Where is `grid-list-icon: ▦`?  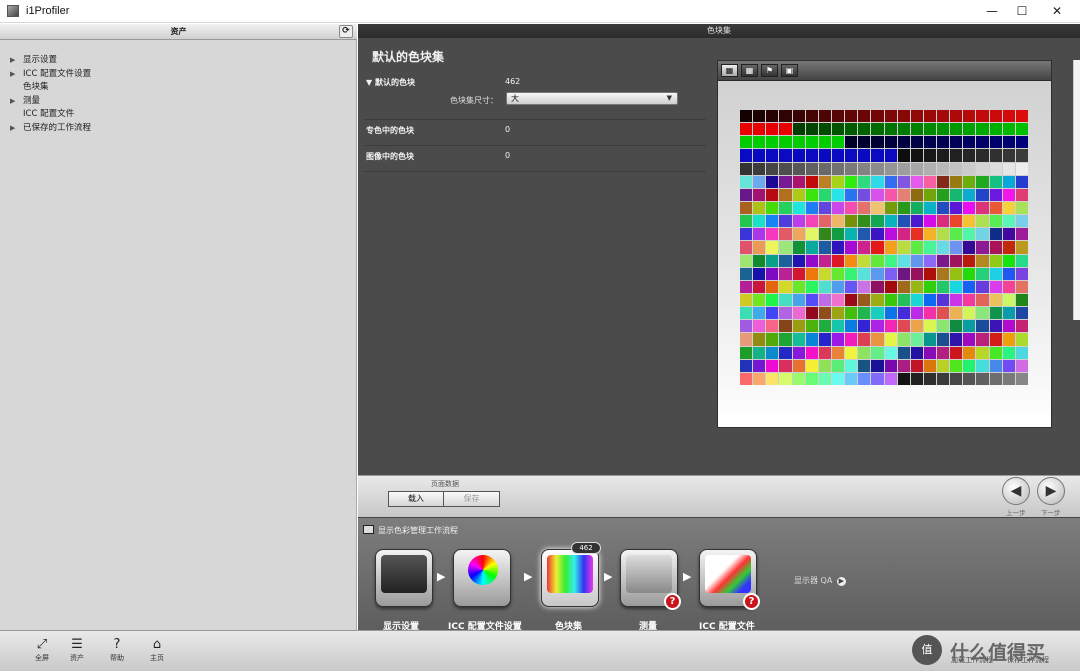
grid-list-icon: ▦ is located at coordinates (729, 70).